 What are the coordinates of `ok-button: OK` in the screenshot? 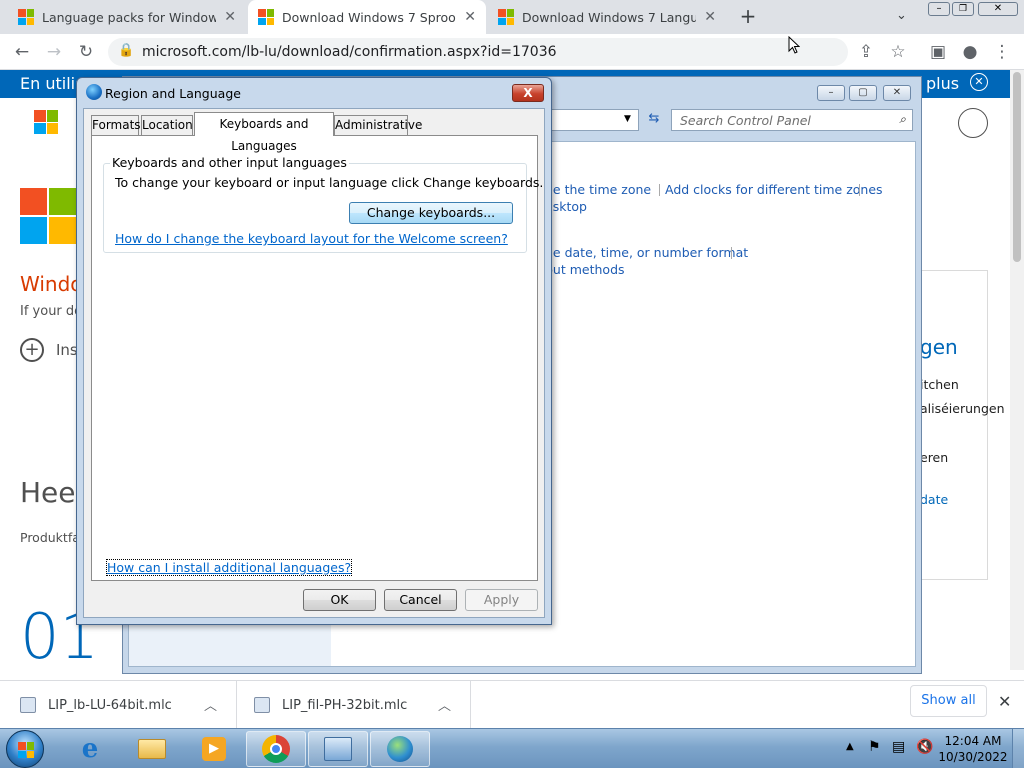 It's located at (339, 600).